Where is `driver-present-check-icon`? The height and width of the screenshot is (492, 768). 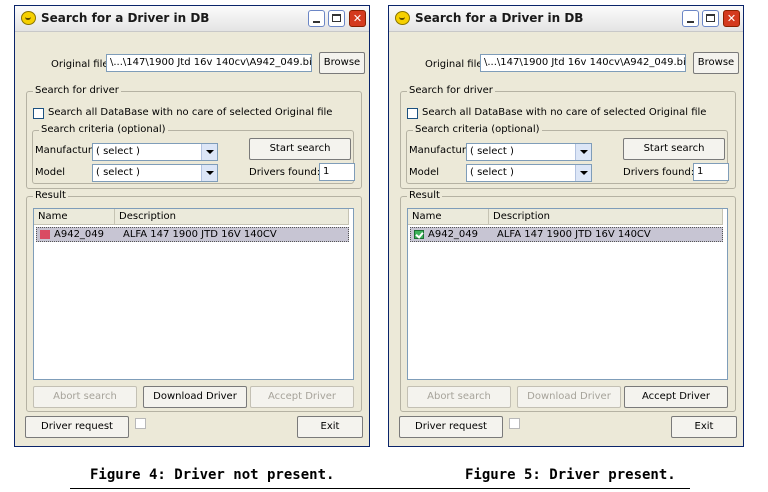 driver-present-check-icon is located at coordinates (419, 234).